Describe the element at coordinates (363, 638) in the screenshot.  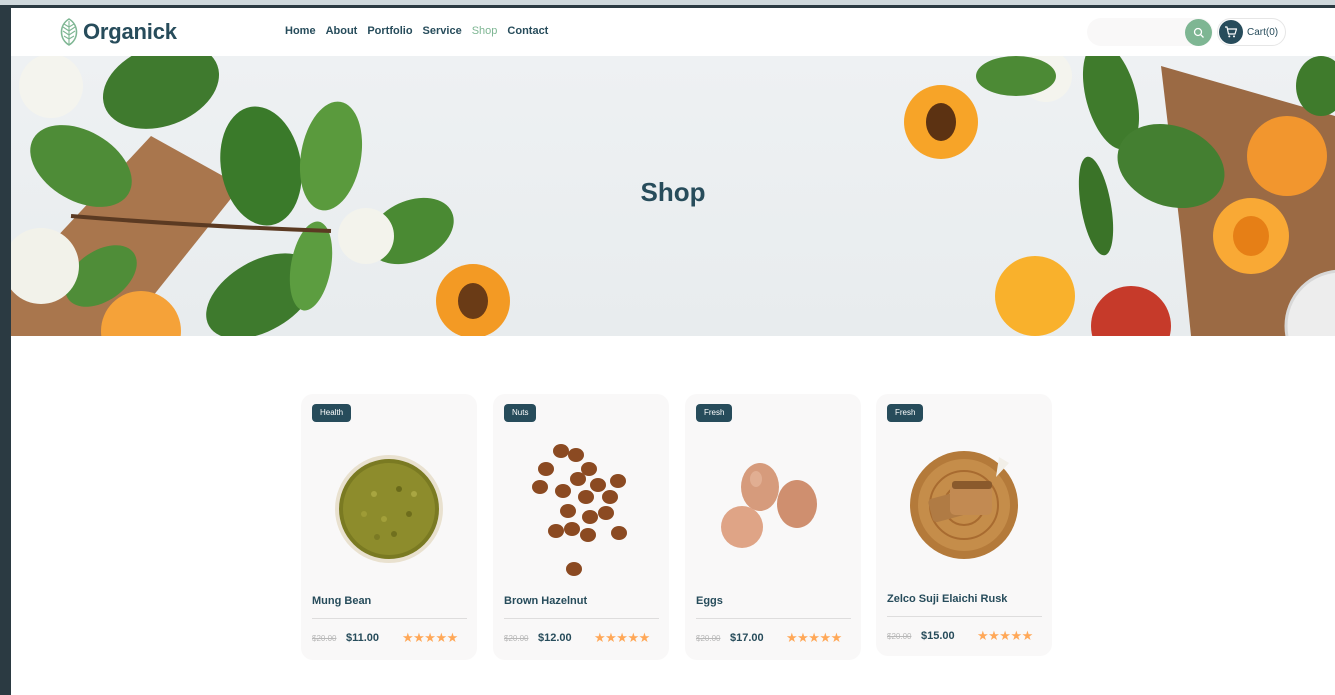
I see `price: $11.00` at that location.